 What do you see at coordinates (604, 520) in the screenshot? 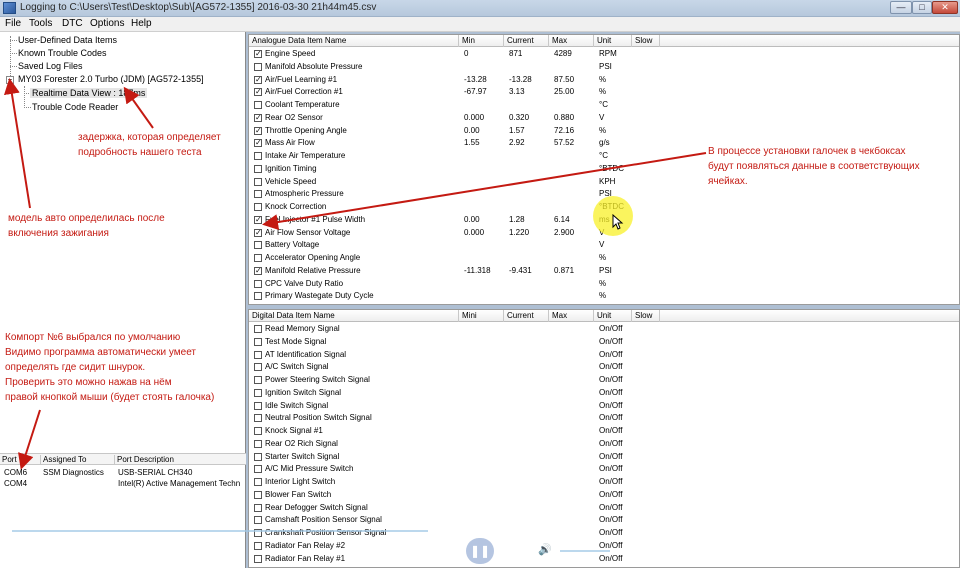
I see `table-row: Camshaft Position Sensor Signal On/Off` at bounding box center [604, 520].